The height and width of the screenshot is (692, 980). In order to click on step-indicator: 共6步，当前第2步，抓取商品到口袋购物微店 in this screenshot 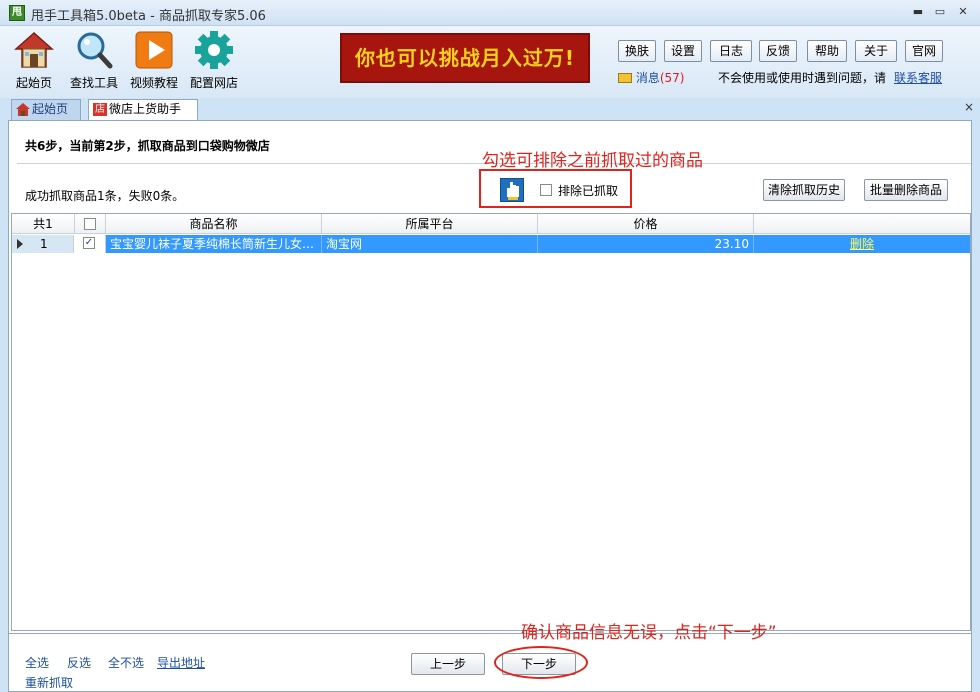, I will do `click(147, 146)`.